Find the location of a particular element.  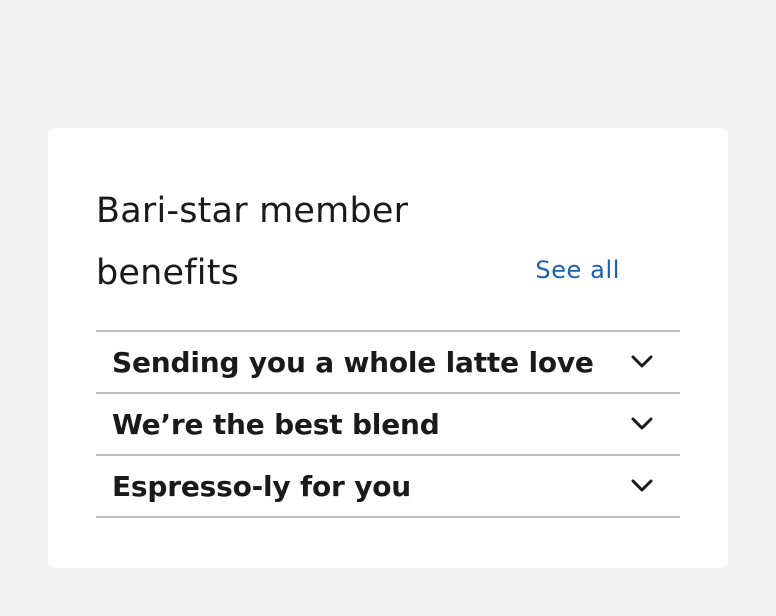

see-all-link: See all is located at coordinates (577, 270).